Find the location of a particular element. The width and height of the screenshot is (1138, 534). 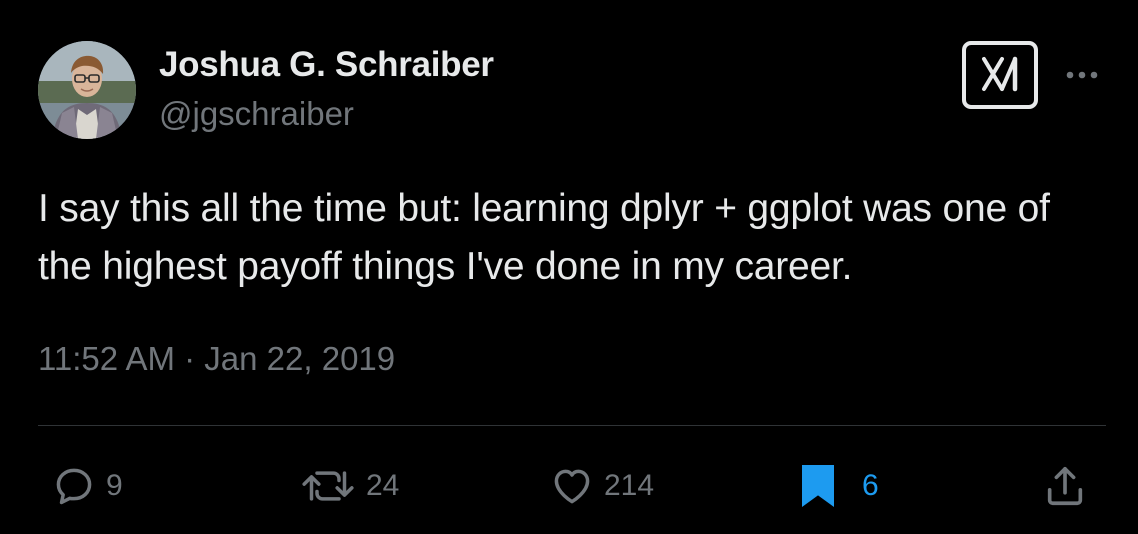

heart-icon is located at coordinates (572, 486).